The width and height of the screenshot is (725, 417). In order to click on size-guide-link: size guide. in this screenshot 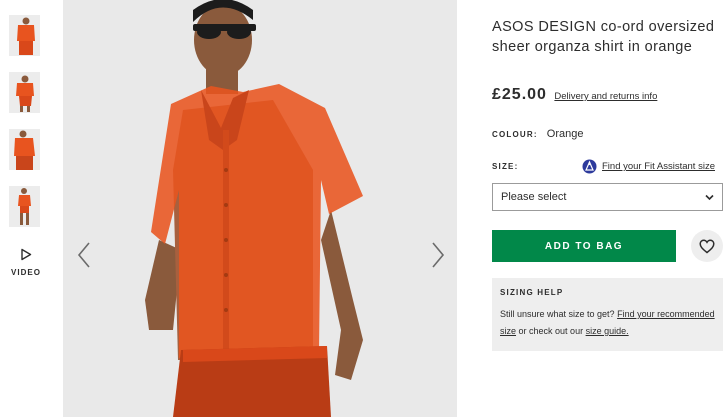, I will do `click(607, 331)`.